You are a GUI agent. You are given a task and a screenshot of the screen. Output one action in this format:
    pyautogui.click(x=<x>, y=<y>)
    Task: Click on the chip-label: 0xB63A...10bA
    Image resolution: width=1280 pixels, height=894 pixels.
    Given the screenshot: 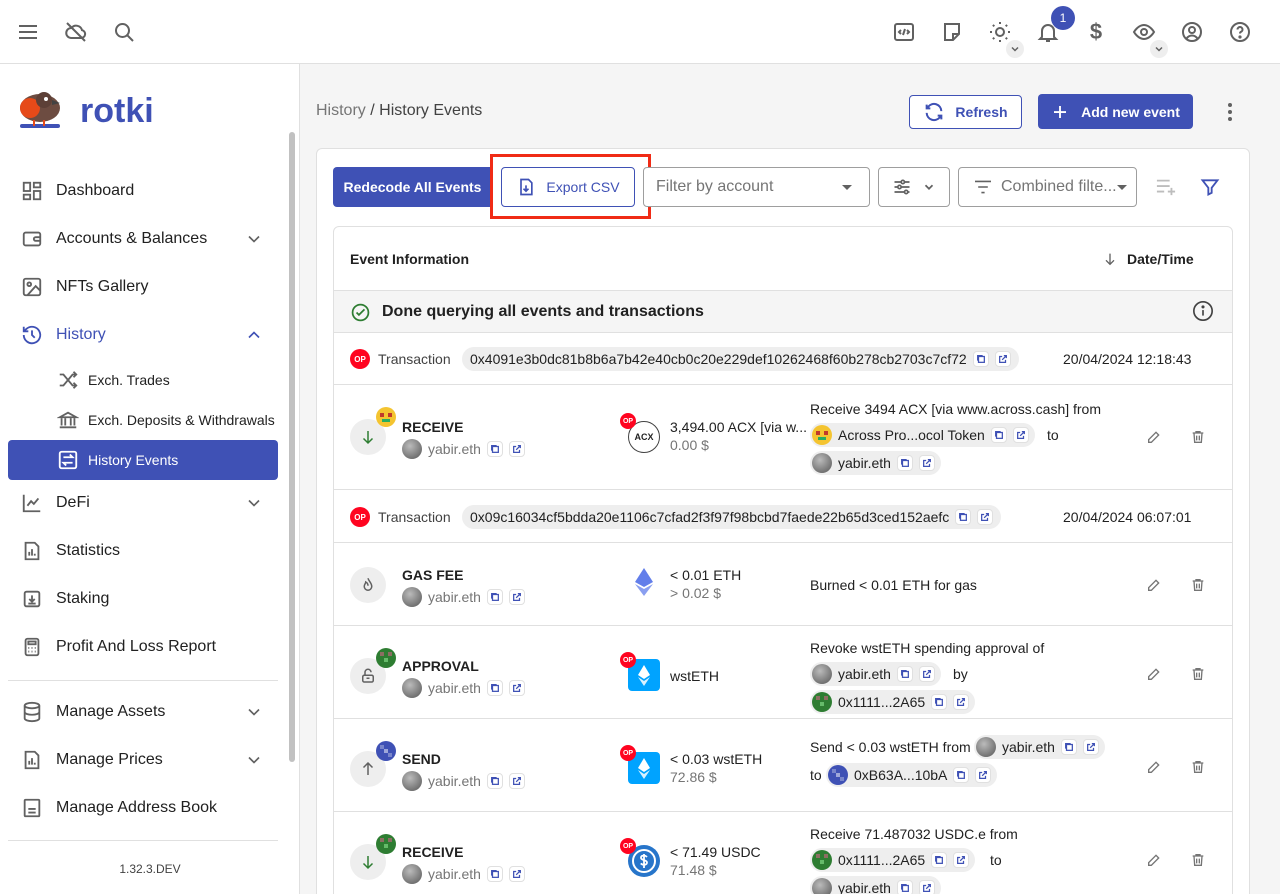 What is the action you would take?
    pyautogui.click(x=901, y=775)
    